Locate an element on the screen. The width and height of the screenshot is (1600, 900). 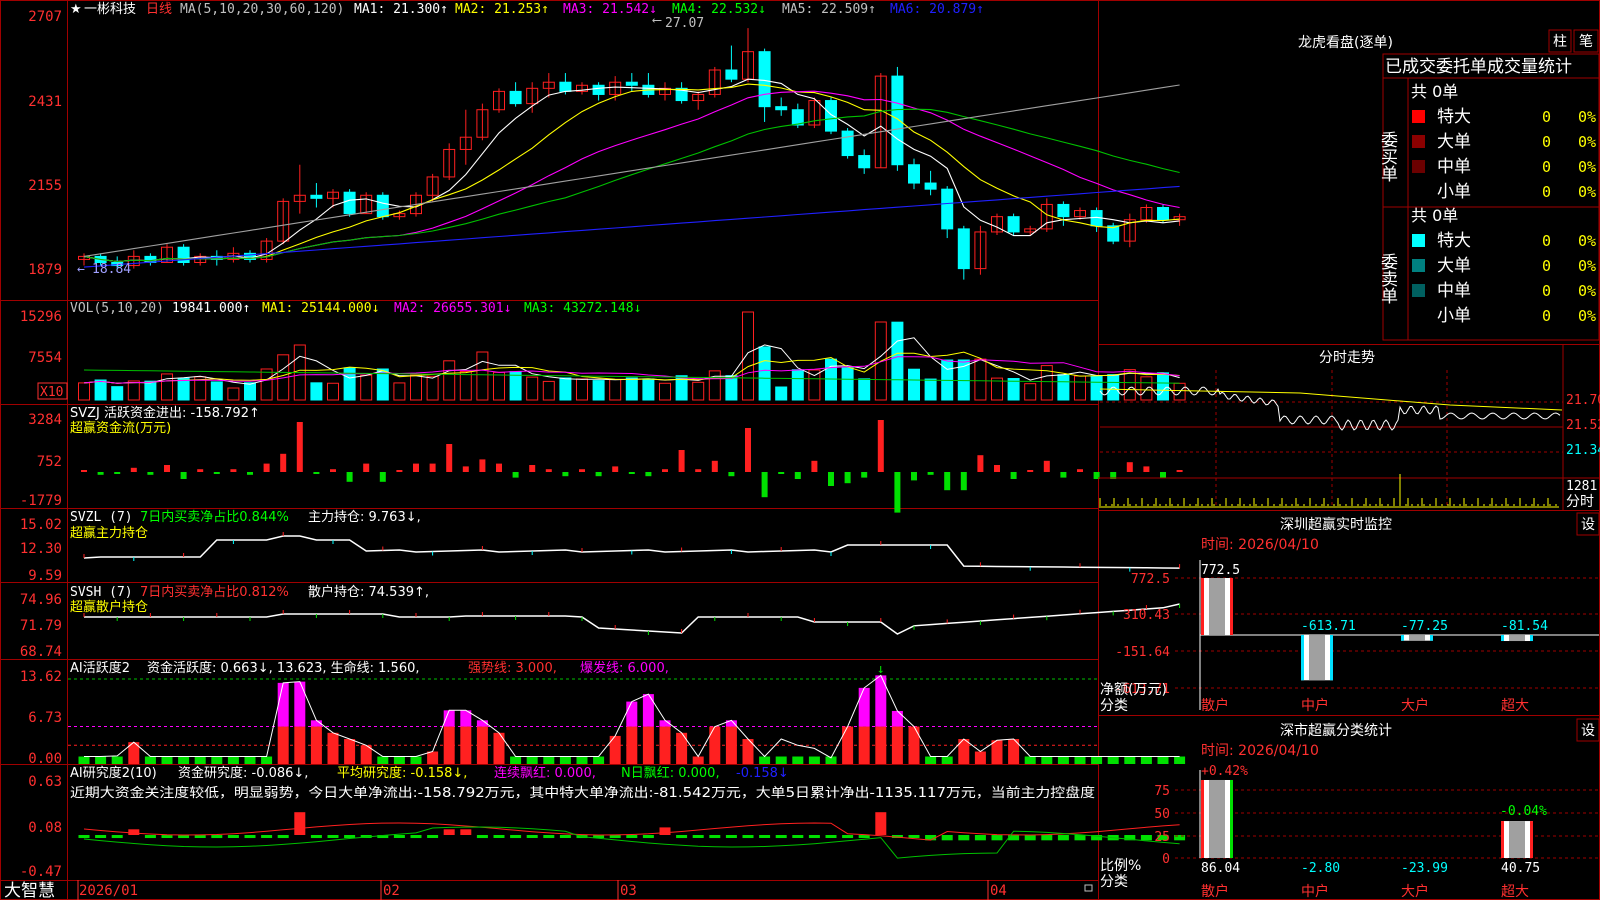
fl-value: 86.04 is located at coordinates (1220, 868).